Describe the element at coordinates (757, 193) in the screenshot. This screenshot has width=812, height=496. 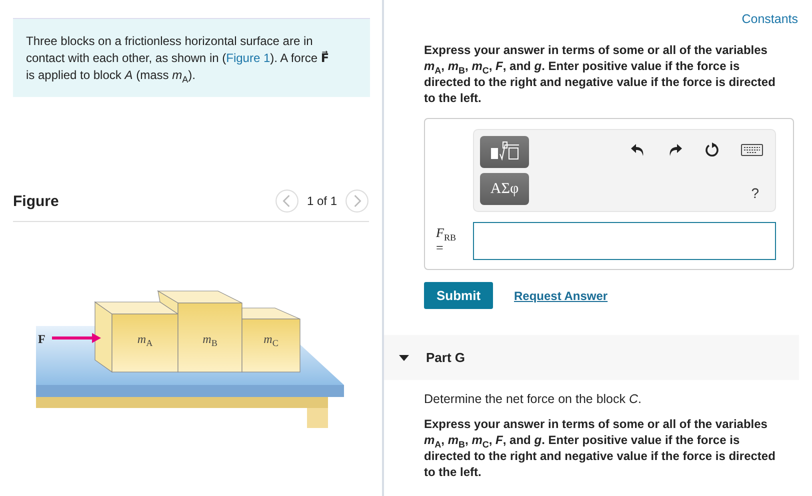
I see `help-button: ?` at that location.